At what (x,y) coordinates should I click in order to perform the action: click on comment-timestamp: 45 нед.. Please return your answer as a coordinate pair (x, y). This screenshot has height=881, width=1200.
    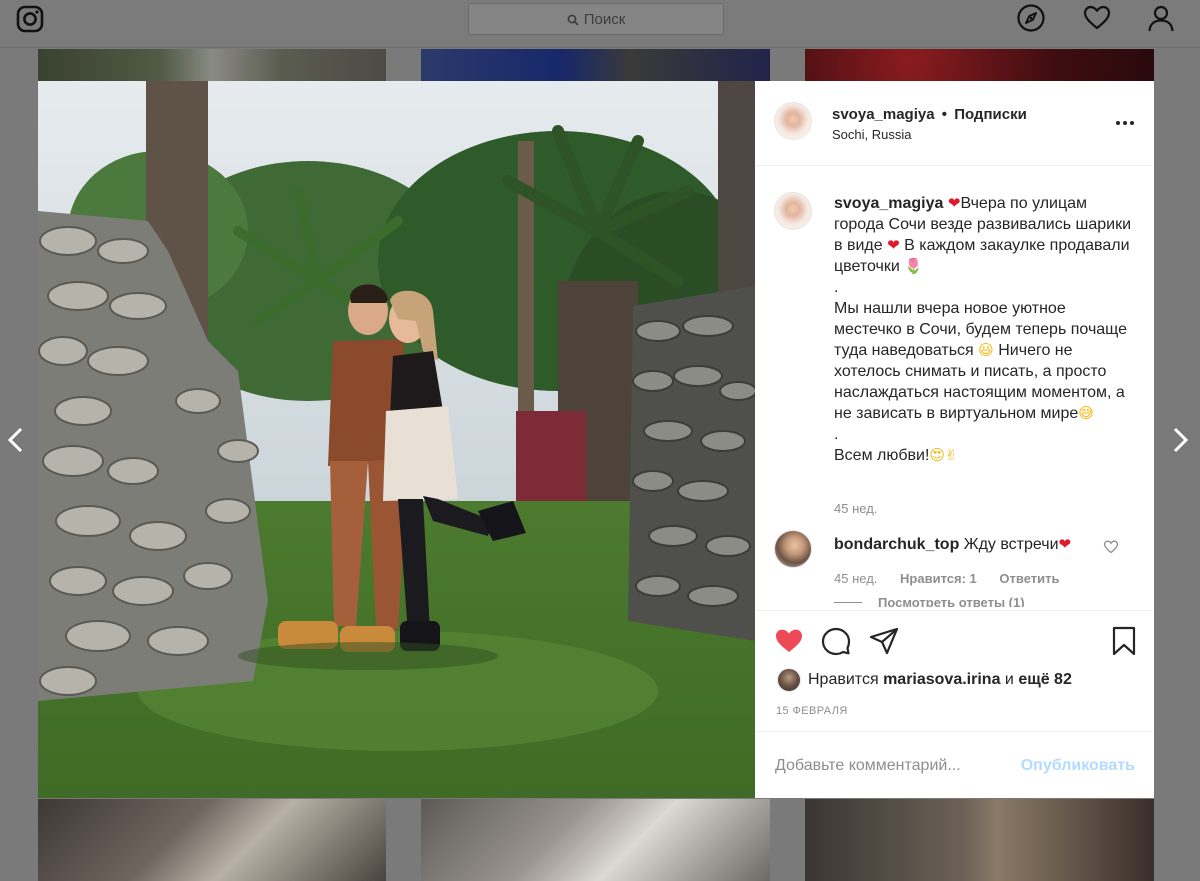
    Looking at the image, I should click on (855, 578).